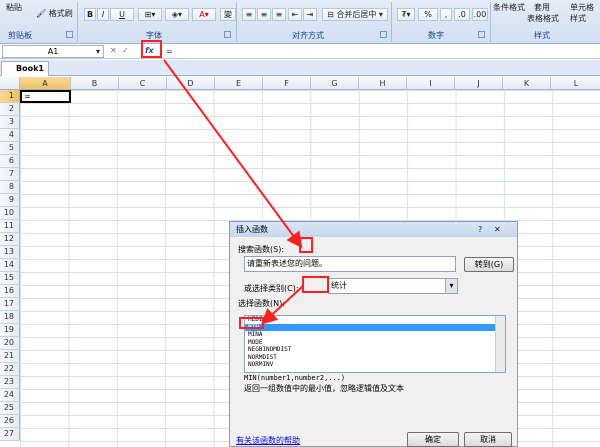 The height and width of the screenshot is (447, 600). What do you see at coordinates (264, 14) in the screenshot?
I see `align-center-button: ≡` at bounding box center [264, 14].